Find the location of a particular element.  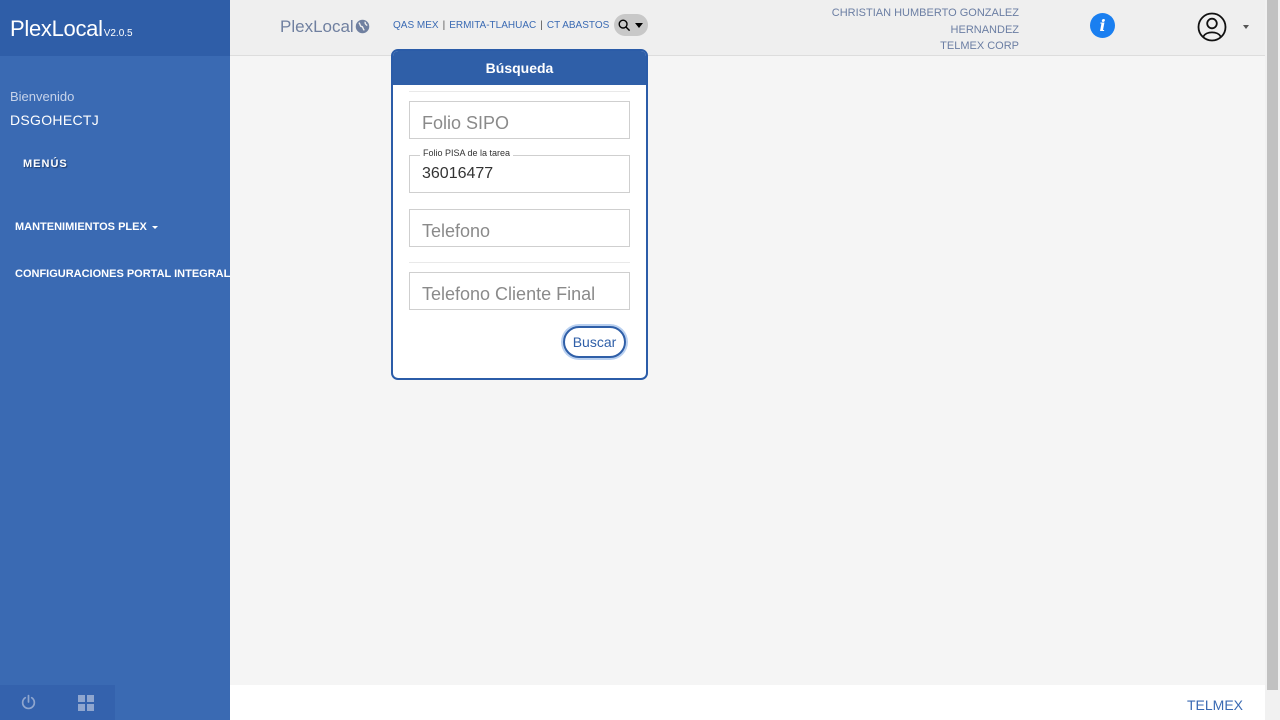

search-icon is located at coordinates (624, 25).